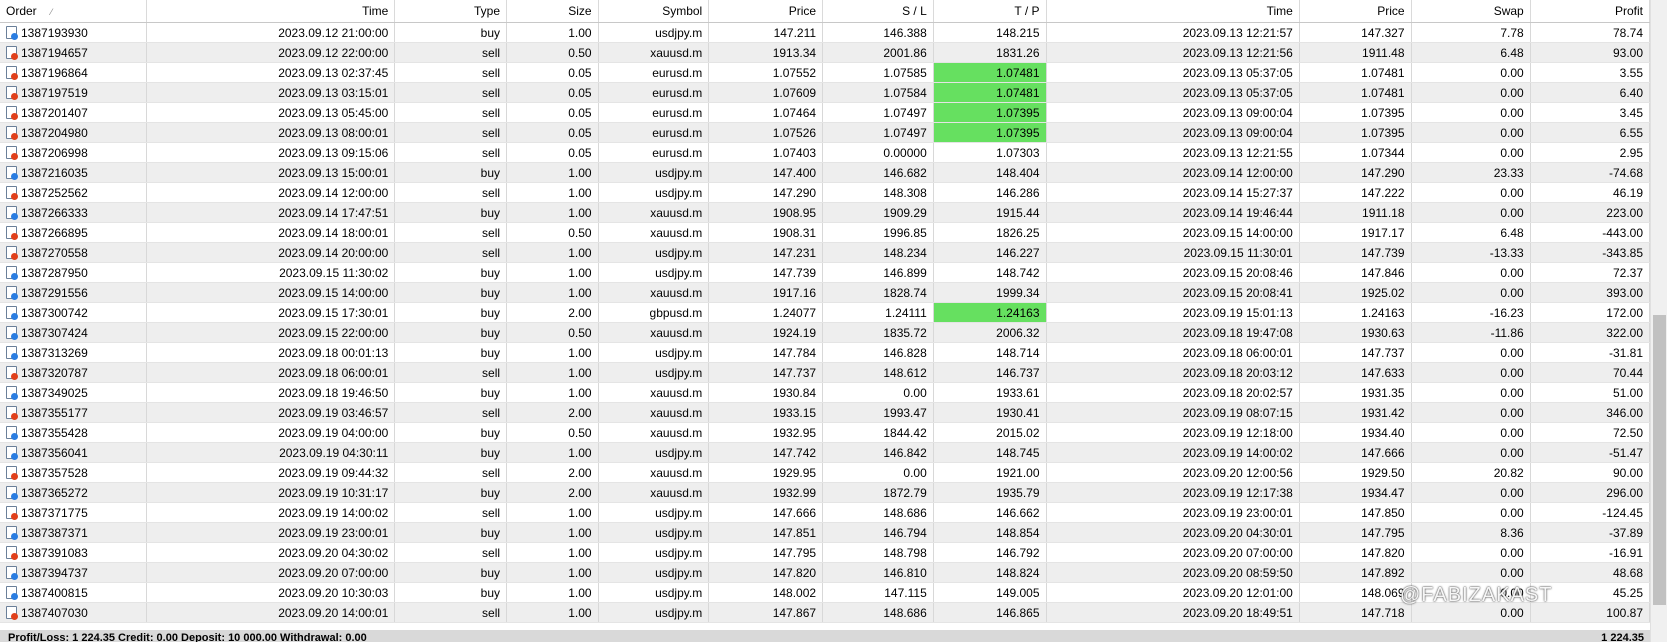  I want to click on cell-tp: 2015.02, so click(990, 432).